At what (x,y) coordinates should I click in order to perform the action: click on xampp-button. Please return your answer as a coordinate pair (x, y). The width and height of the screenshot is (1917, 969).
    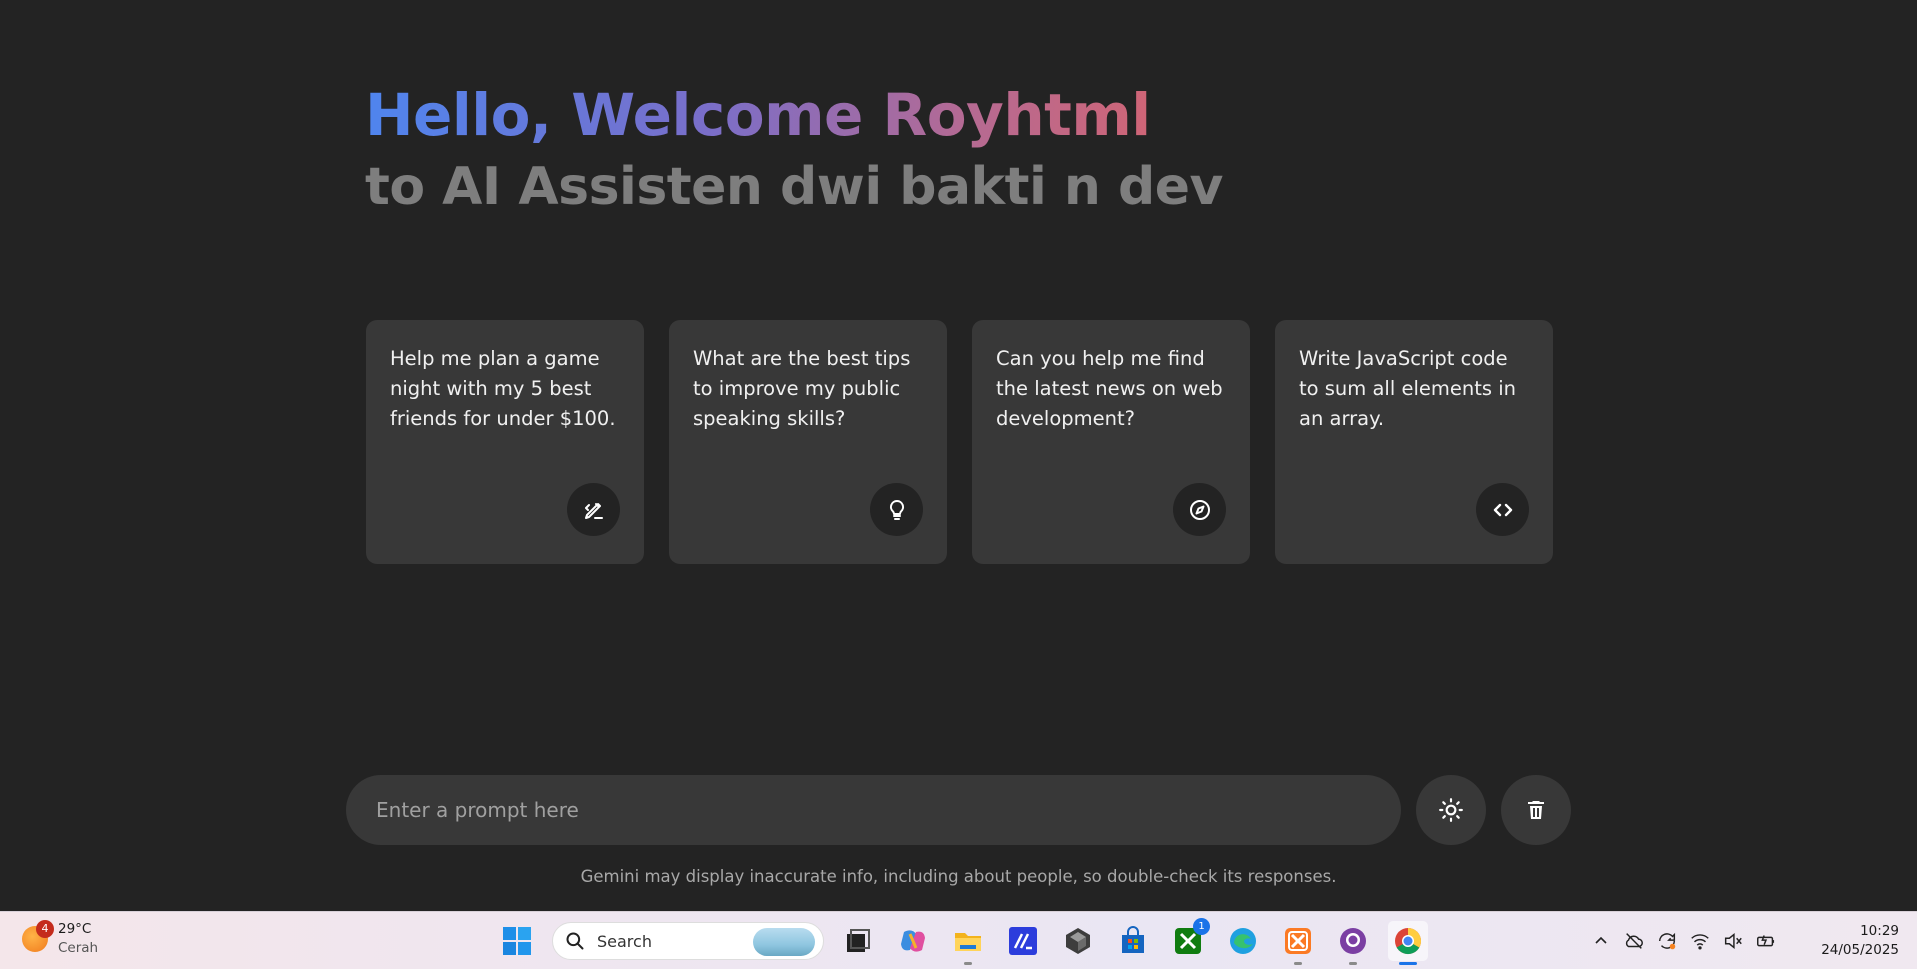
    Looking at the image, I should click on (1298, 943).